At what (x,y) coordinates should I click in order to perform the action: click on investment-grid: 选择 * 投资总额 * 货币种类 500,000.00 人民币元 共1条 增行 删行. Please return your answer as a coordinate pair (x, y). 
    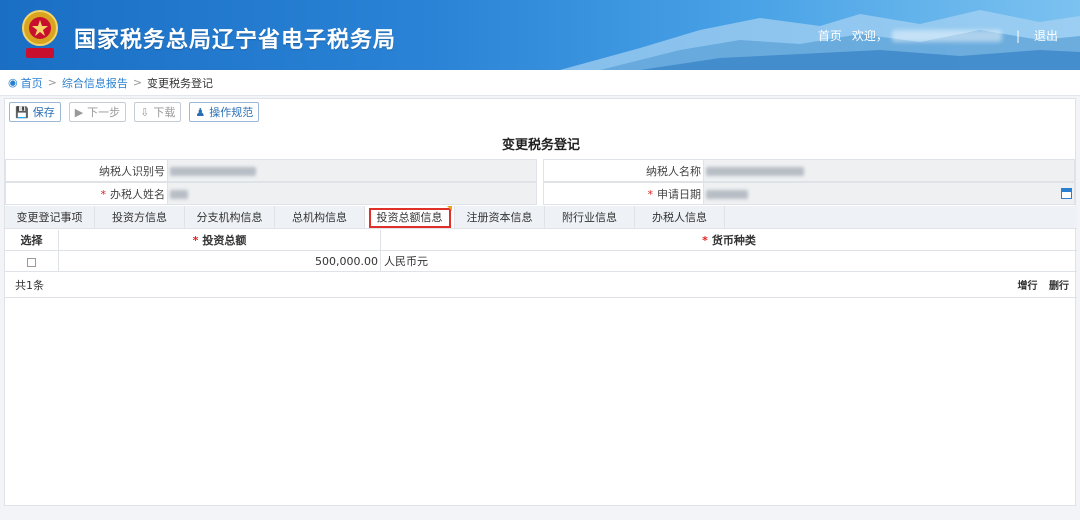
    Looking at the image, I should click on (541, 264).